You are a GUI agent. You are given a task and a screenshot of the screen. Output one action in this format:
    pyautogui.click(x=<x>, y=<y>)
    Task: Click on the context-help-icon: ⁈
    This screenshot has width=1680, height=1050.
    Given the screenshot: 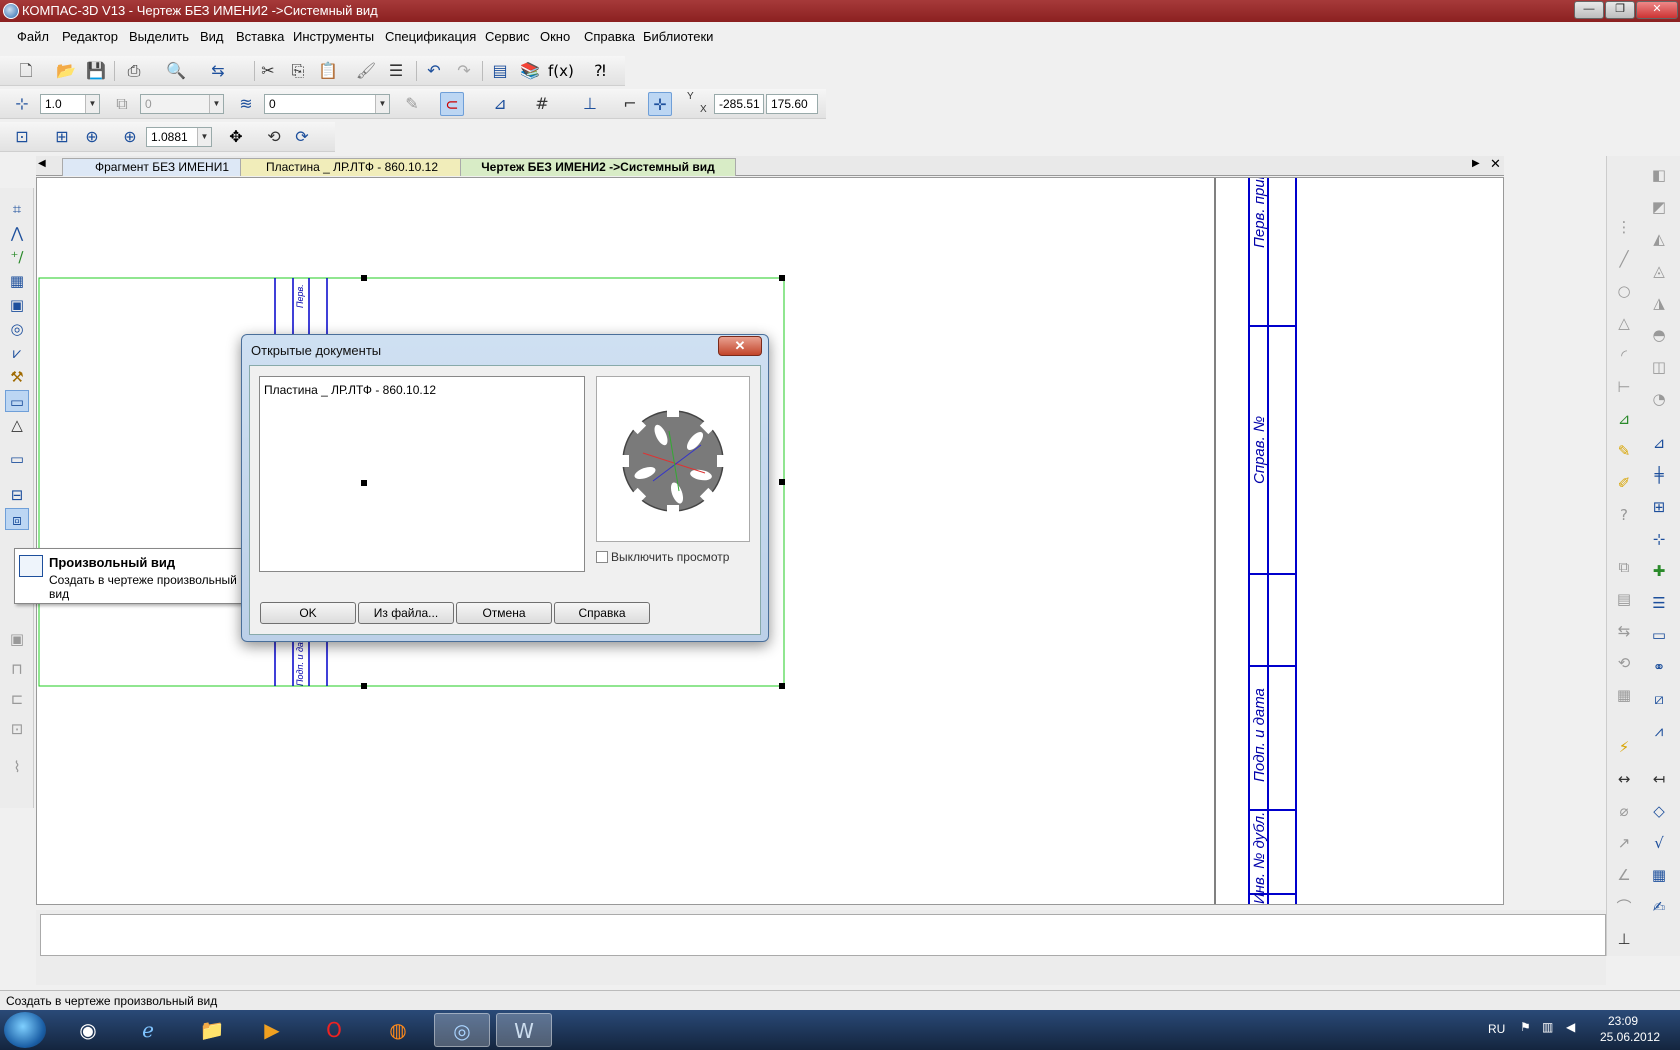 What is the action you would take?
    pyautogui.click(x=600, y=71)
    